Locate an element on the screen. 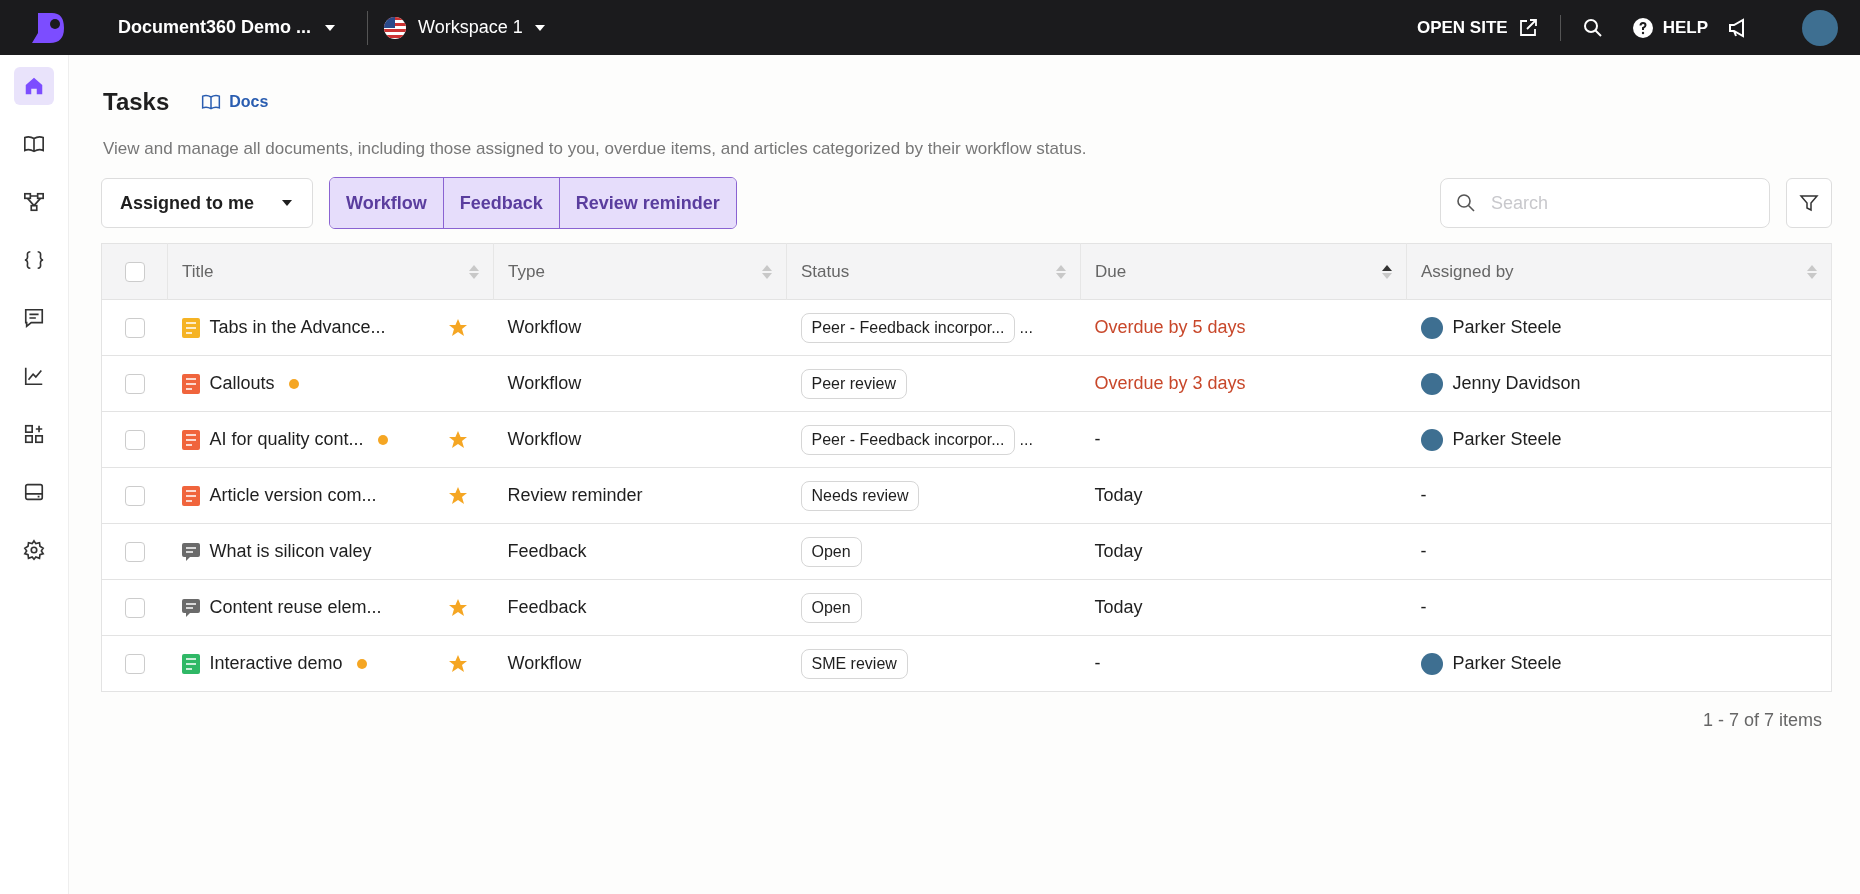 Image resolution: width=1860 pixels, height=894 pixels. column-header: Assigned by is located at coordinates (1619, 271).